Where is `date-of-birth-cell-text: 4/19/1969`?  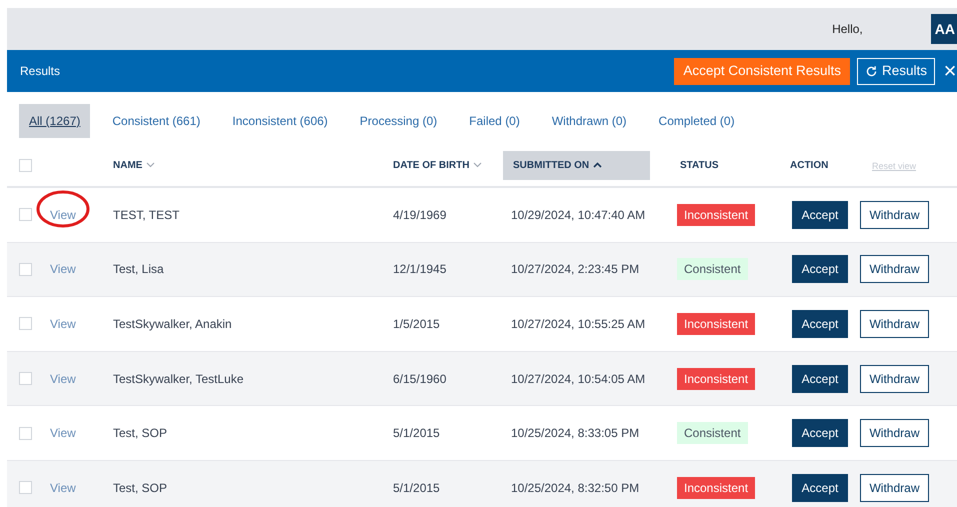 date-of-birth-cell-text: 4/19/1969 is located at coordinates (420, 215).